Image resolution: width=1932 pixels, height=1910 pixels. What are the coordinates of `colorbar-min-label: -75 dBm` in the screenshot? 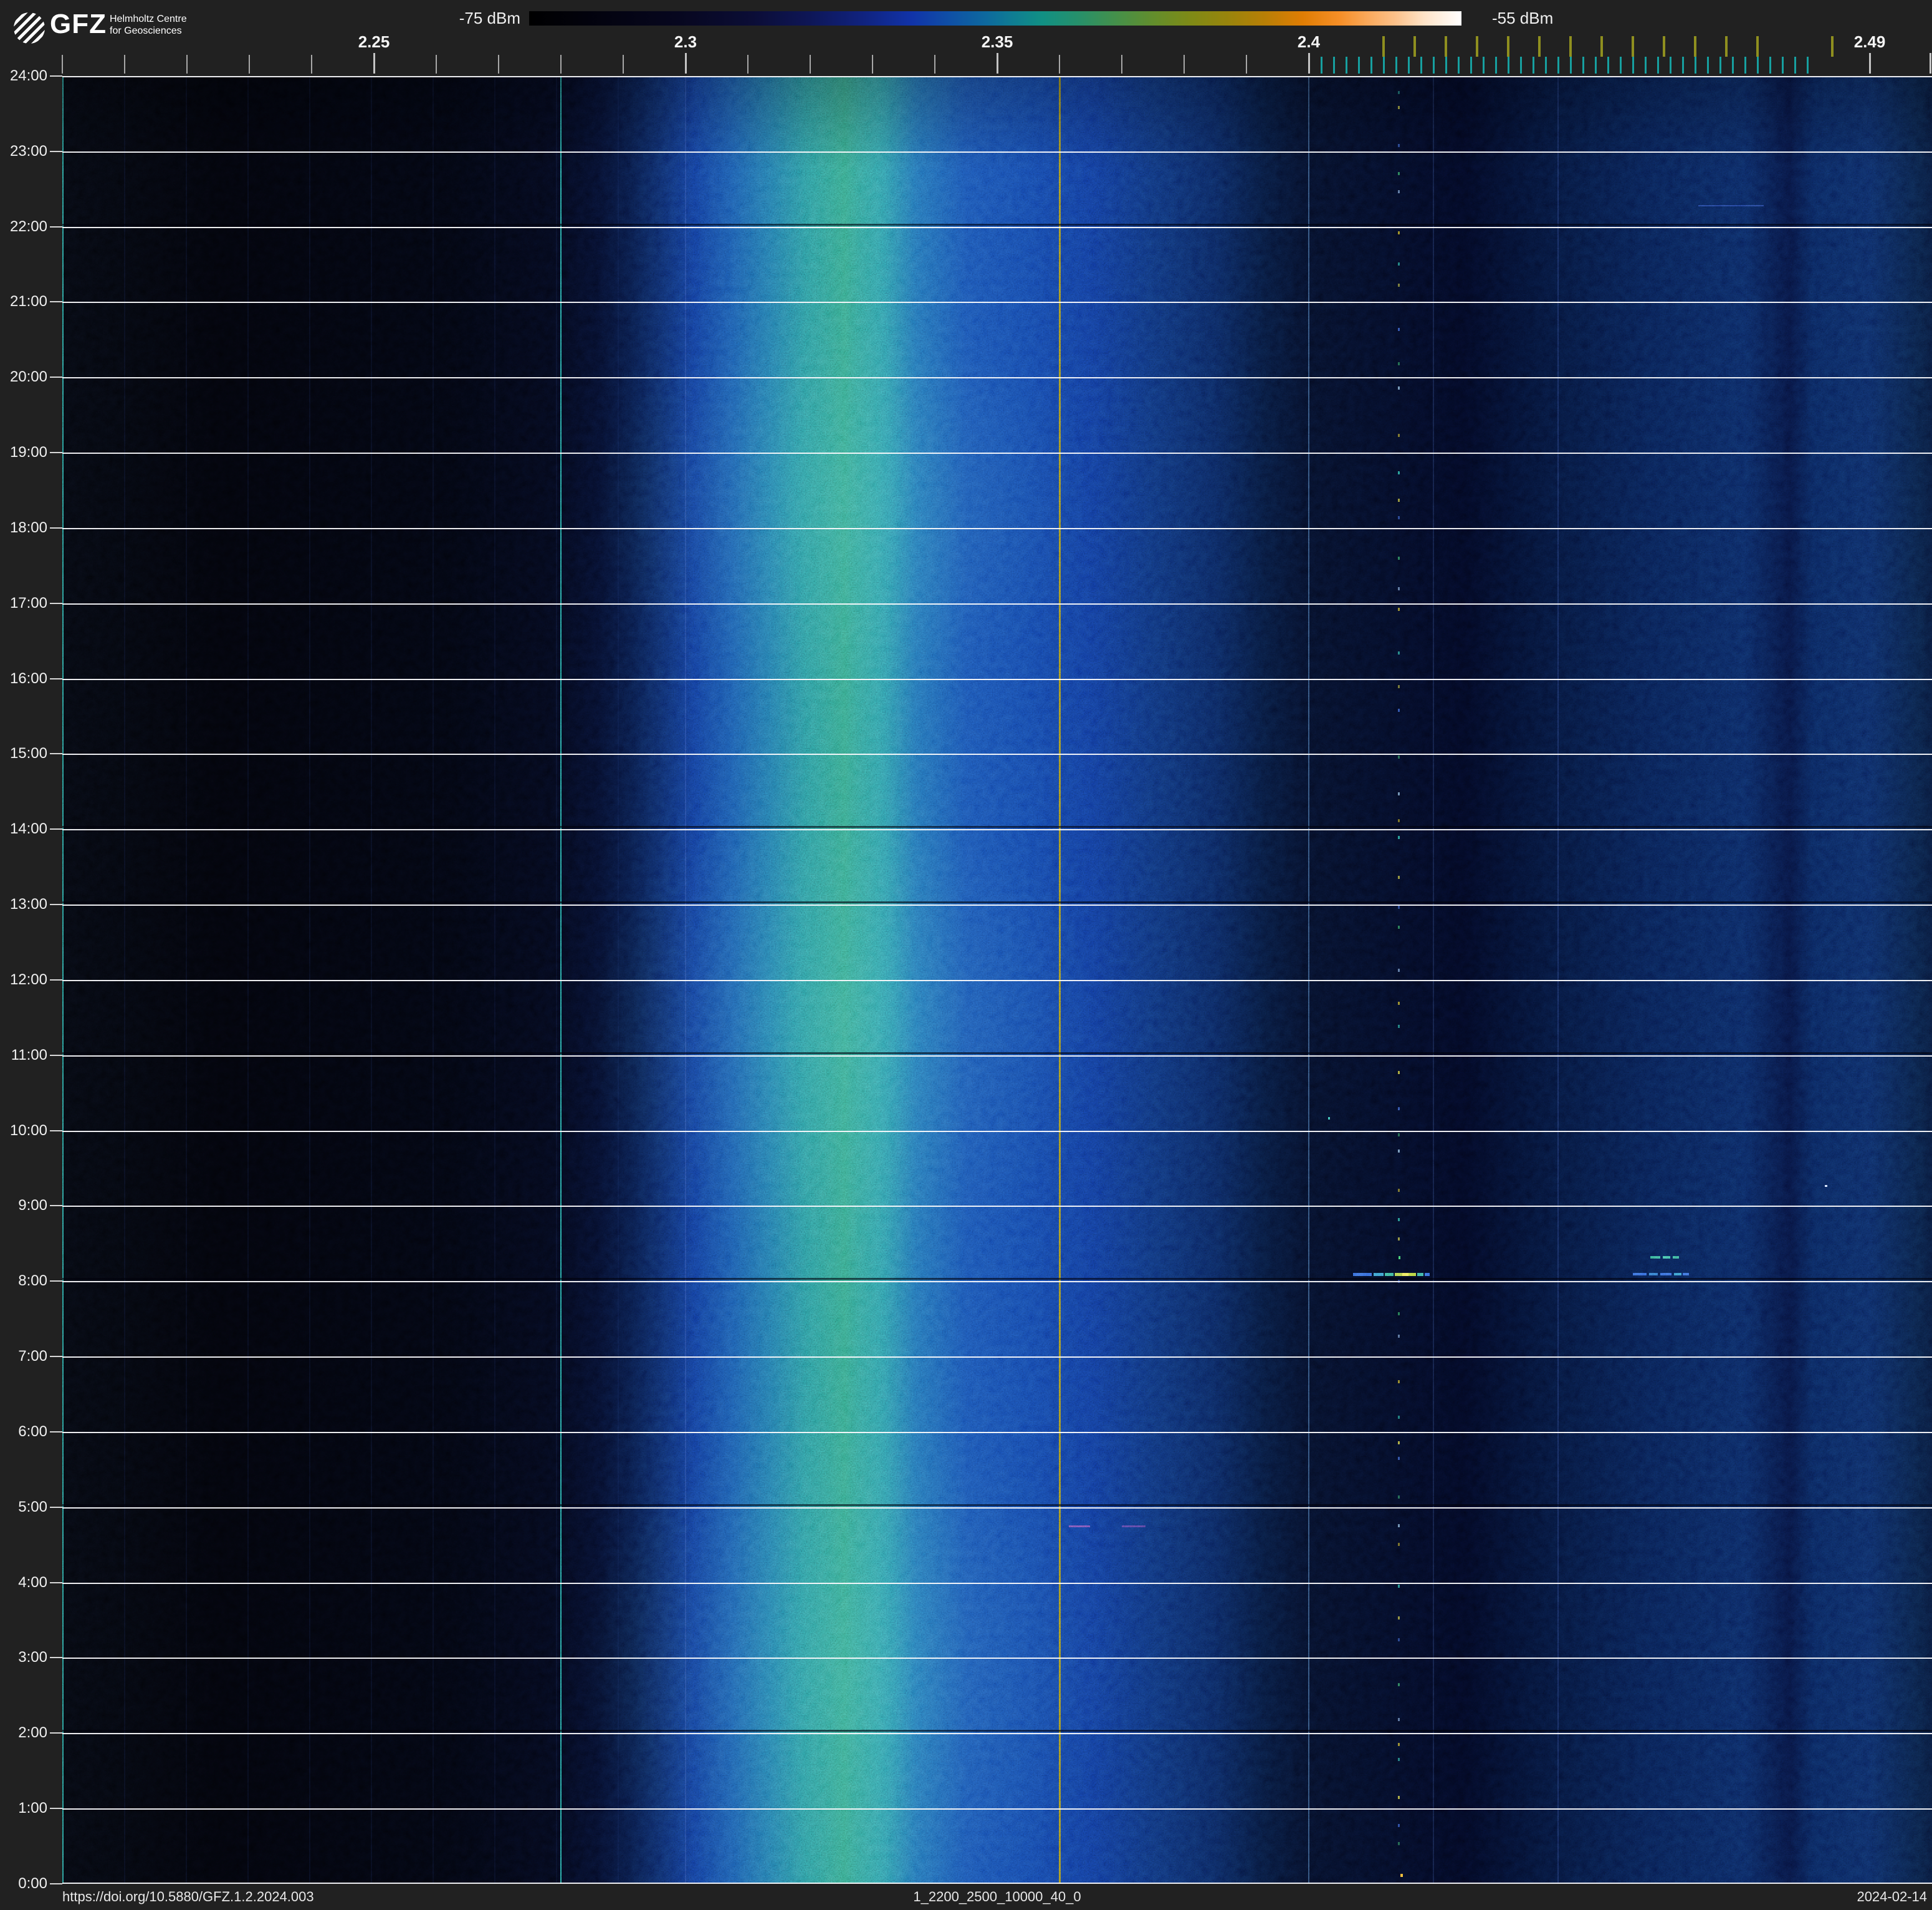 It's located at (489, 18).